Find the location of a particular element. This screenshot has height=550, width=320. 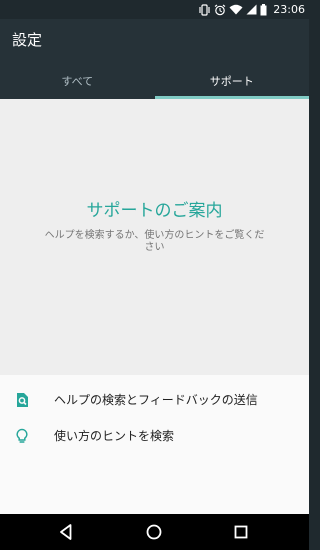

battery-icon is located at coordinates (263, 9).